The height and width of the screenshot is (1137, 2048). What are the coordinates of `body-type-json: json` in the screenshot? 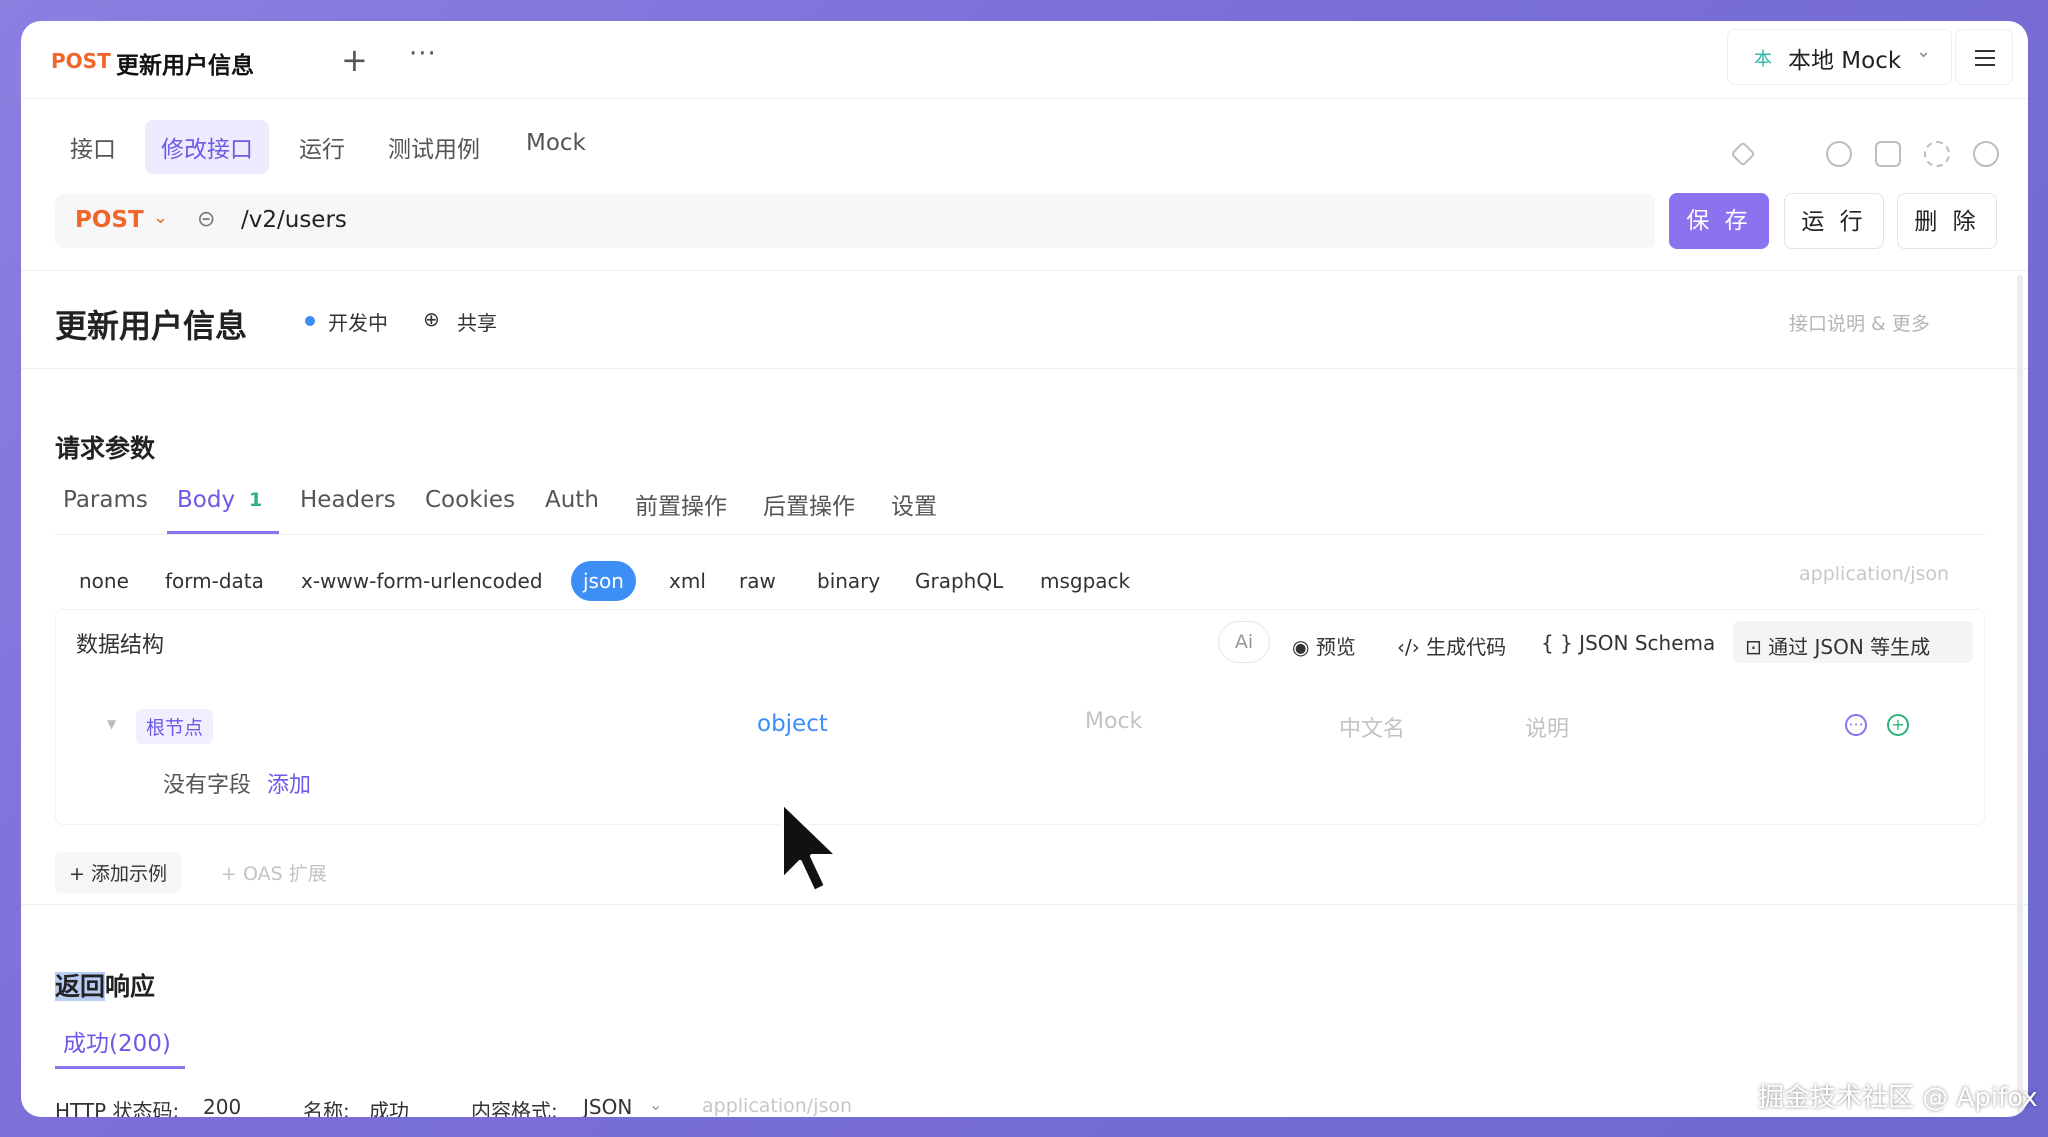 It's located at (603, 581).